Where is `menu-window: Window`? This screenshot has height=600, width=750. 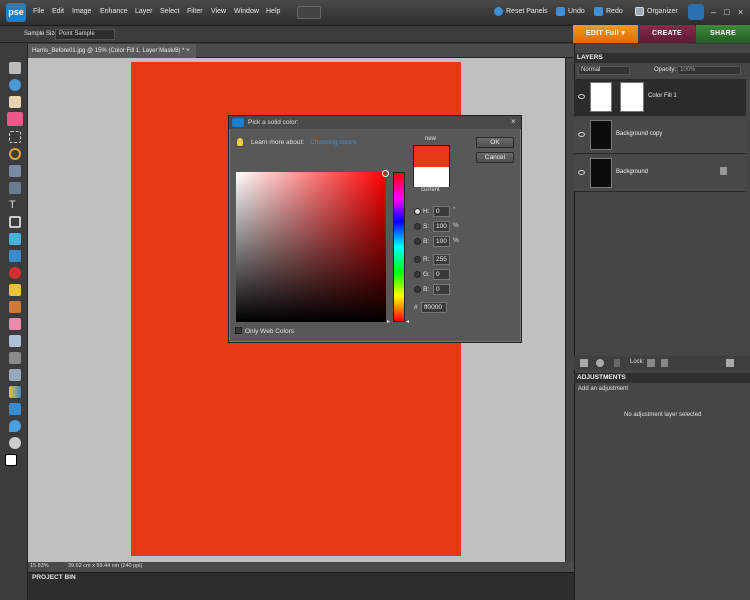 menu-window: Window is located at coordinates (246, 11).